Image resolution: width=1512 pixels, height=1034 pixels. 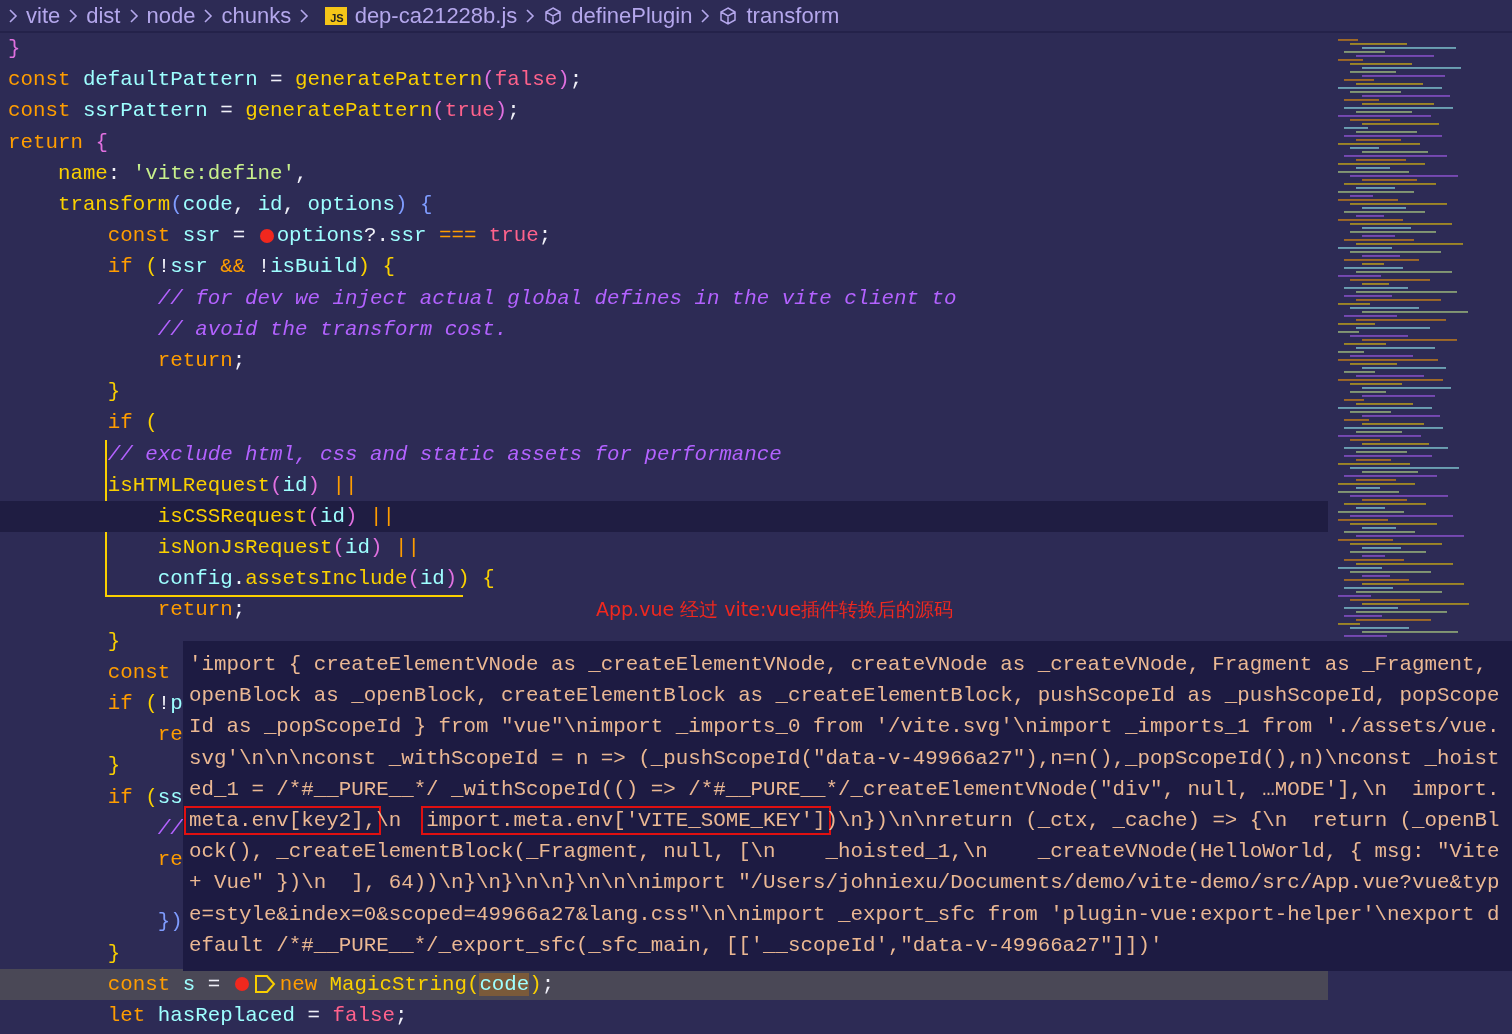 What do you see at coordinates (844, 696) in the screenshot?
I see `tooltip-code-text: openBlock as _openBlock, createElementBlock as _createElementBlock, pushScopeId as _pushScopeId, popScope` at bounding box center [844, 696].